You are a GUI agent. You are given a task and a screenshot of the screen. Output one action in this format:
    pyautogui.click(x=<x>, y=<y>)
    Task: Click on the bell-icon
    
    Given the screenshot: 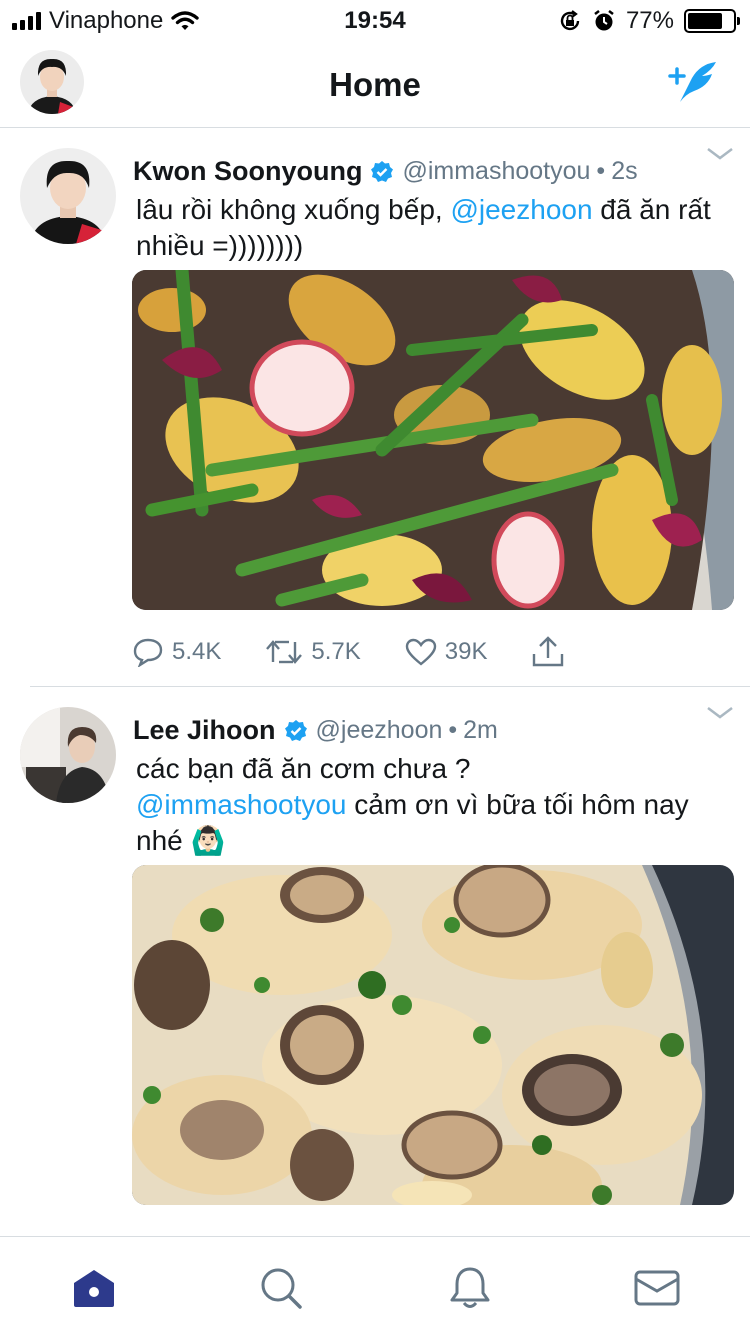 What is the action you would take?
    pyautogui.click(x=470, y=1287)
    